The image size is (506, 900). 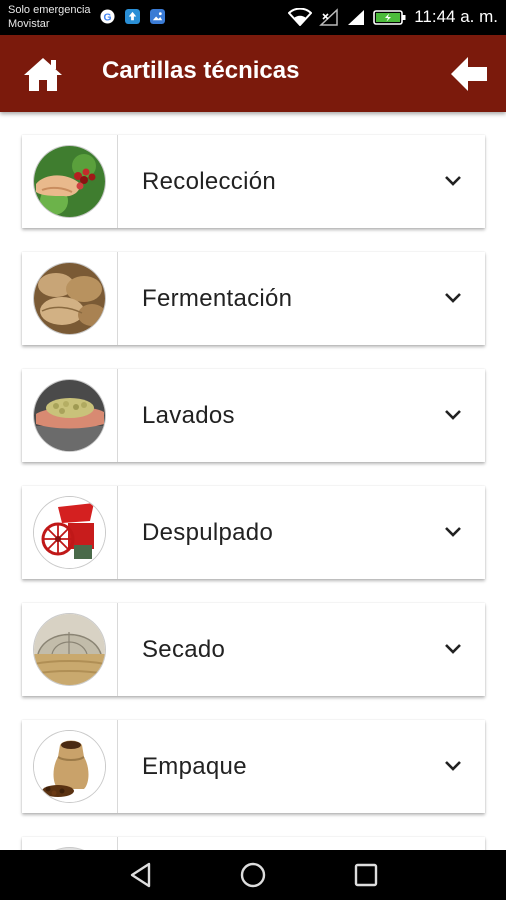 I want to click on list-item-fermentacion: Fermentación, so click(x=253, y=298).